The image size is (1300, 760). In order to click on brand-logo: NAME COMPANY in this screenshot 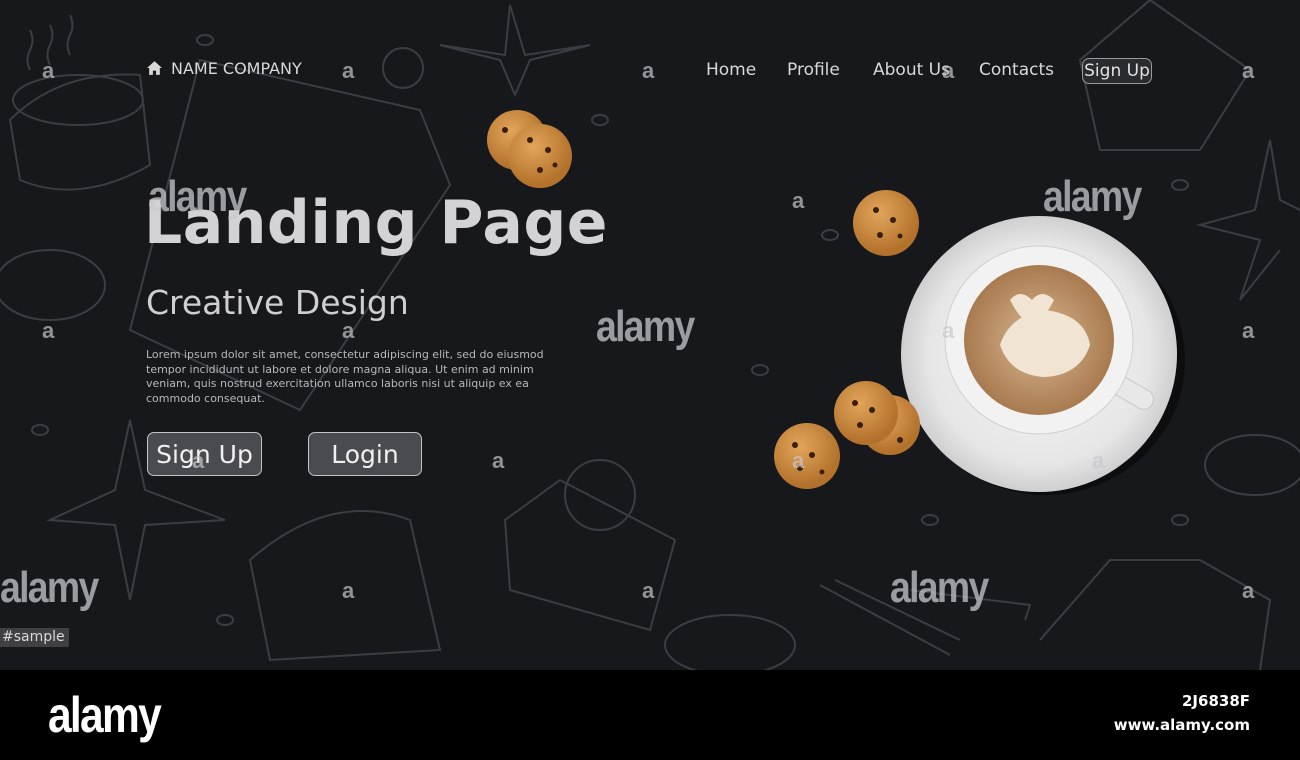, I will do `click(224, 68)`.